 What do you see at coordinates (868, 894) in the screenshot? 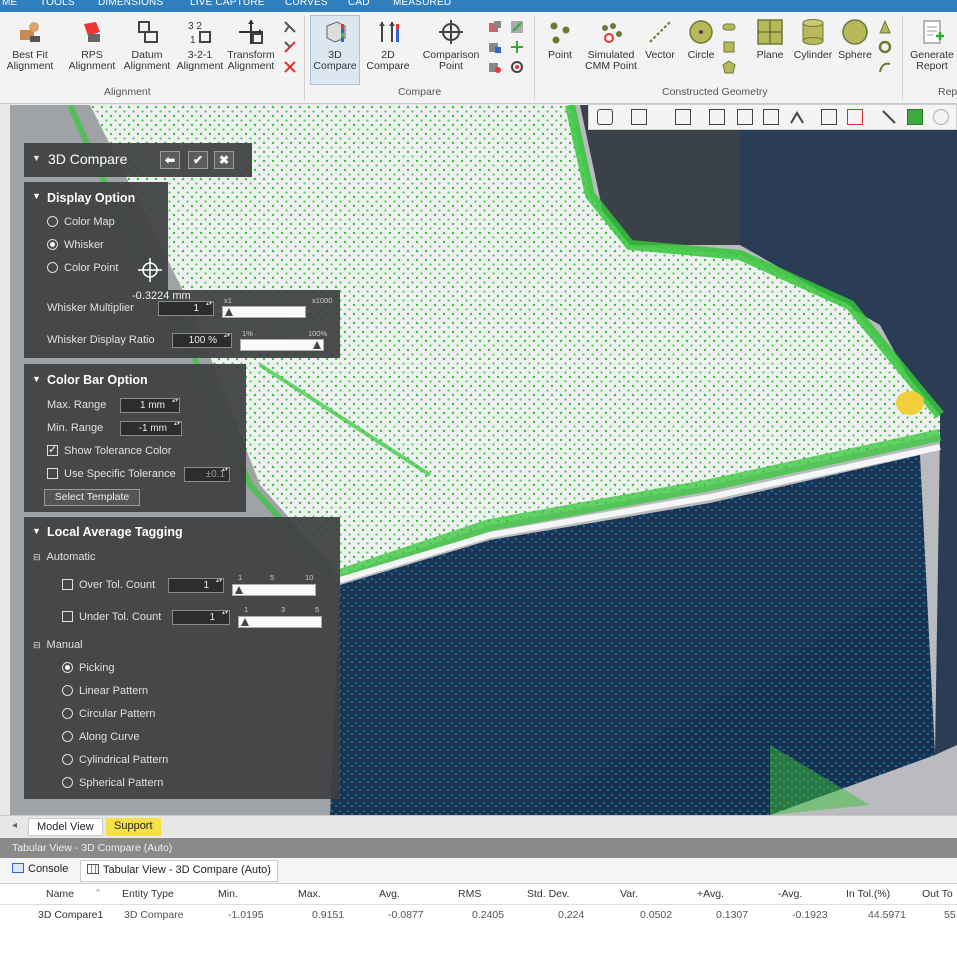
I see `column-header: In Tol.(%)` at bounding box center [868, 894].